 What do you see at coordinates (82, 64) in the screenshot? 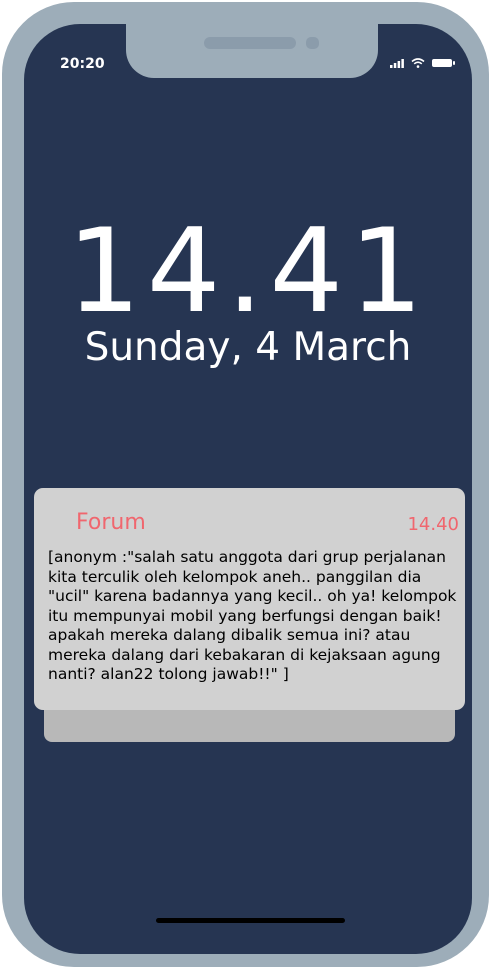
I see `status-time: 20:20` at bounding box center [82, 64].